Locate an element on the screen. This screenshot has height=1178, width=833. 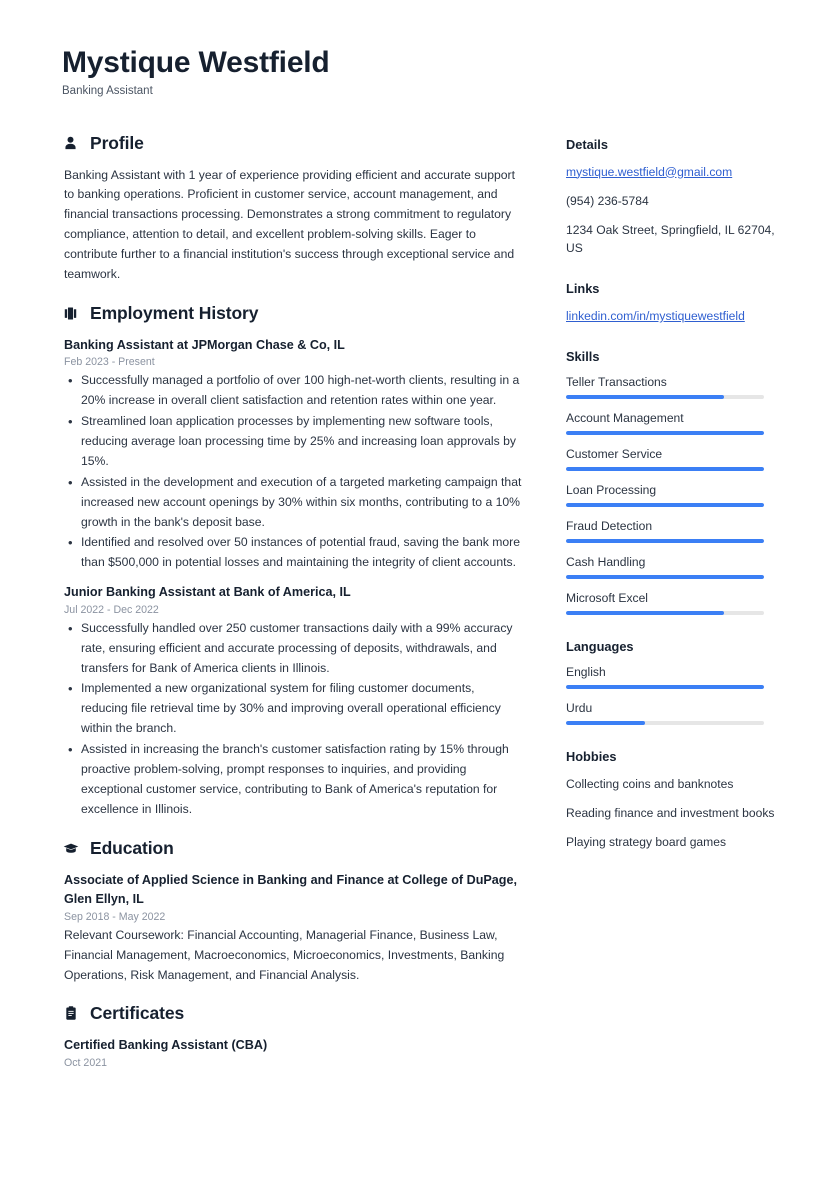
skill-label: Account Management is located at coordinates (625, 418).